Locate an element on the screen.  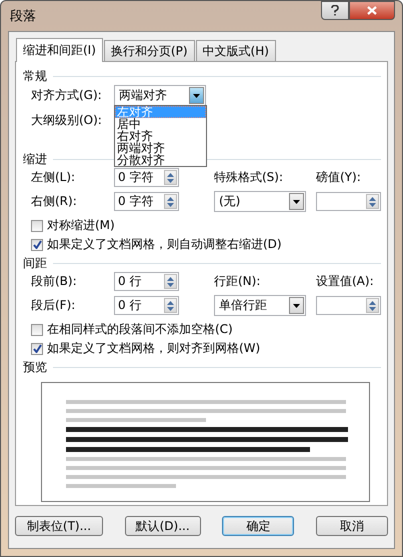
close-icon is located at coordinates (372, 10).